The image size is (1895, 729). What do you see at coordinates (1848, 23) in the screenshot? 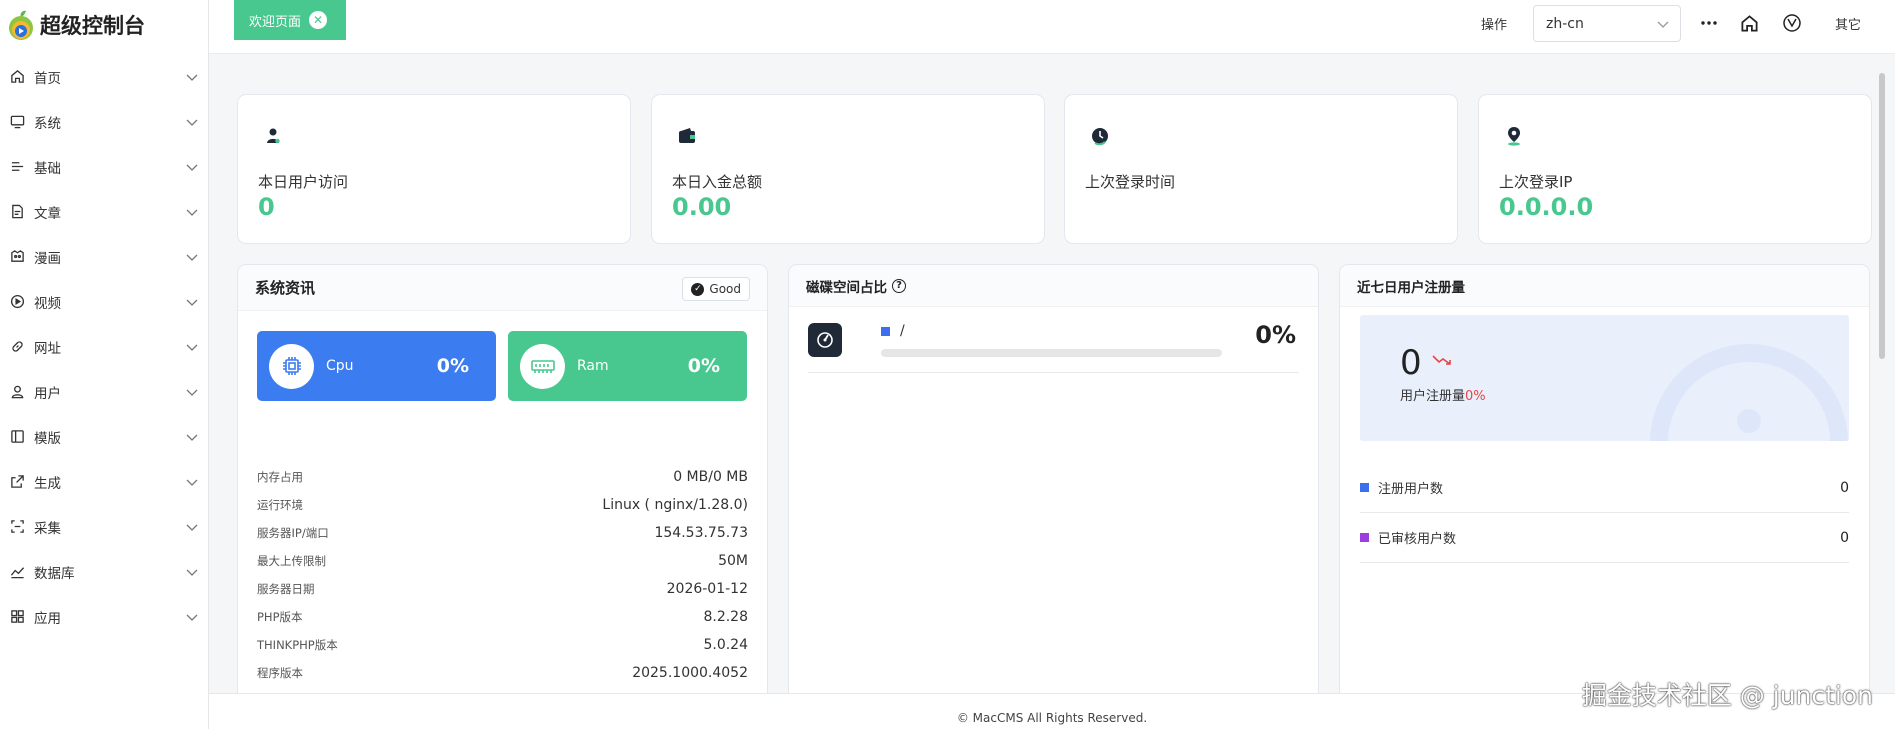
I see `other-menu: 其它` at bounding box center [1848, 23].